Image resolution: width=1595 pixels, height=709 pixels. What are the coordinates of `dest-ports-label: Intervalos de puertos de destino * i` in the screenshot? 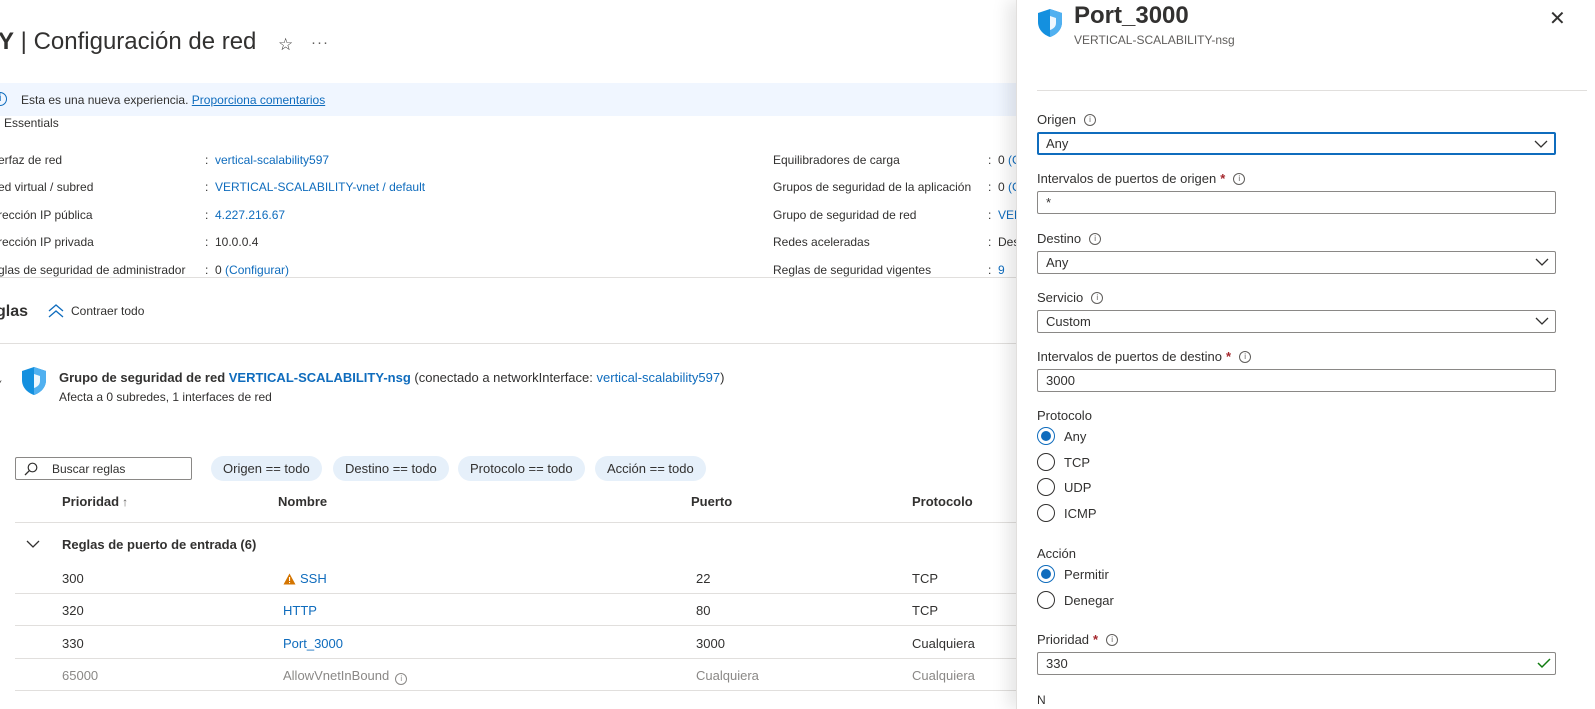 It's located at (1144, 356).